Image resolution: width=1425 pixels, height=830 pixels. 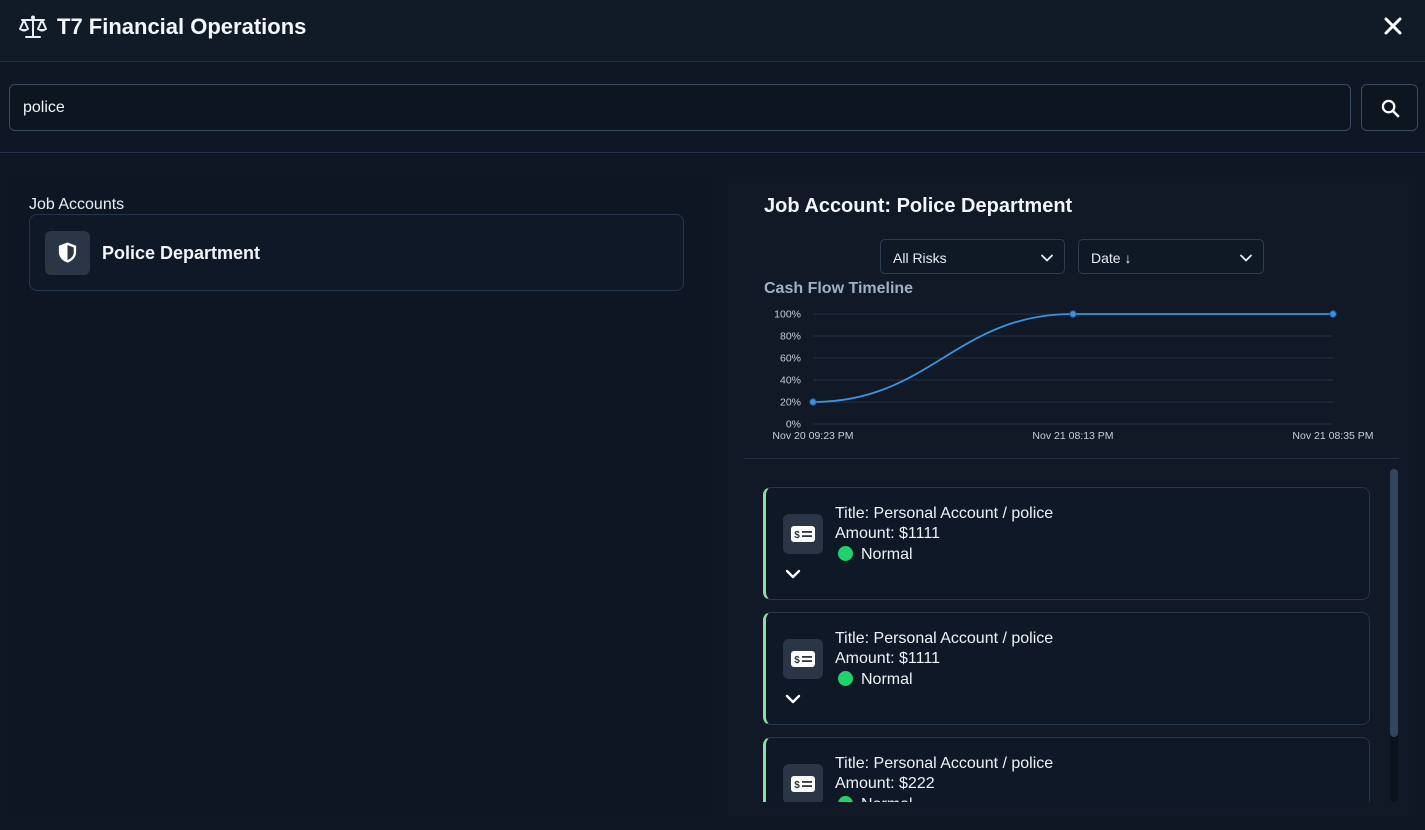 I want to click on account-name: Police Department, so click(x=181, y=253).